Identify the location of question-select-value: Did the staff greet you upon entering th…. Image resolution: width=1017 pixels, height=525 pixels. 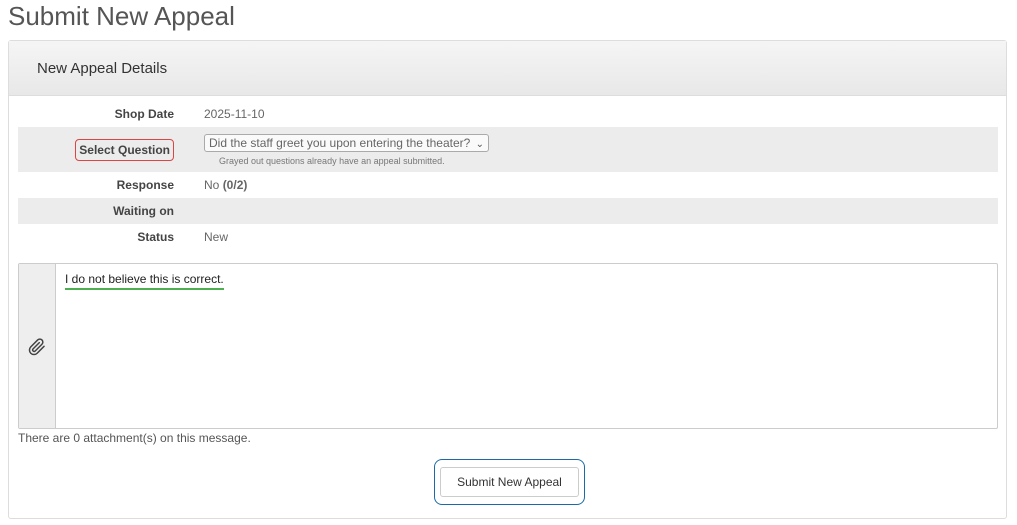
(340, 142).